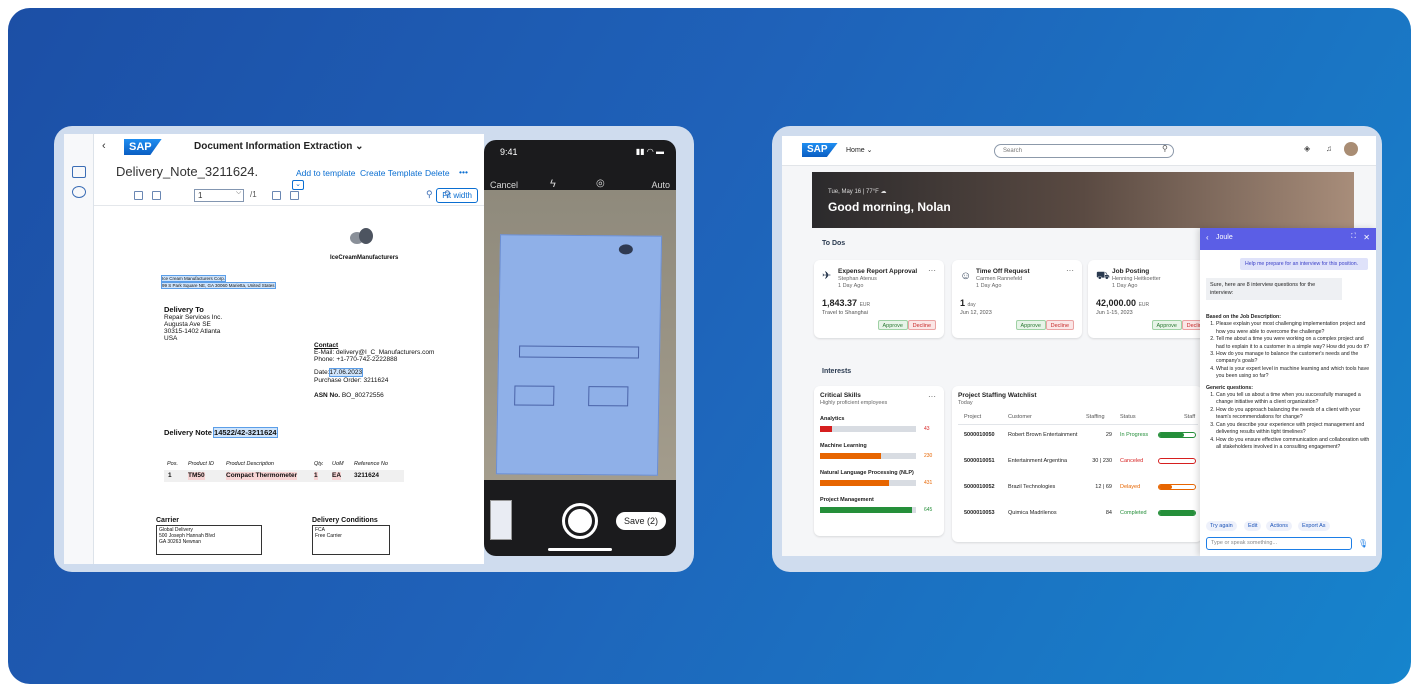  What do you see at coordinates (196, 476) in the screenshot?
I see `row-product-id: TM50` at bounding box center [196, 476].